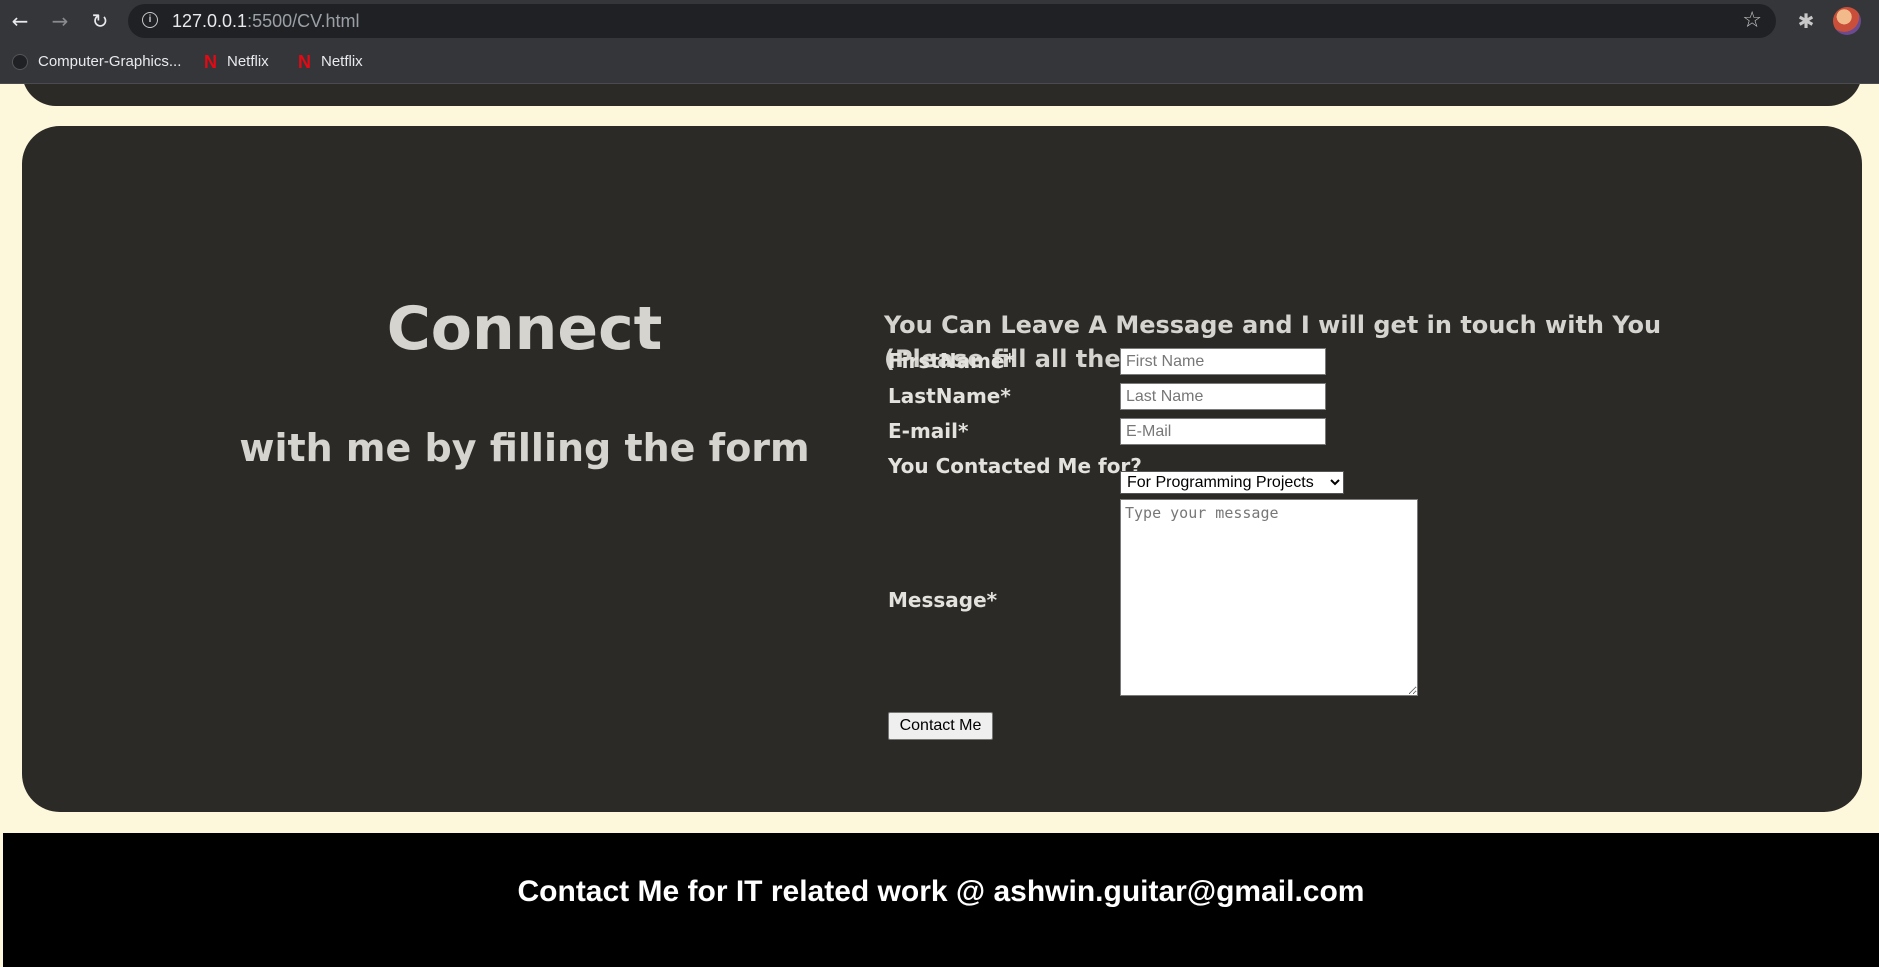 The width and height of the screenshot is (1879, 967). I want to click on last-name-input, so click(1223, 396).